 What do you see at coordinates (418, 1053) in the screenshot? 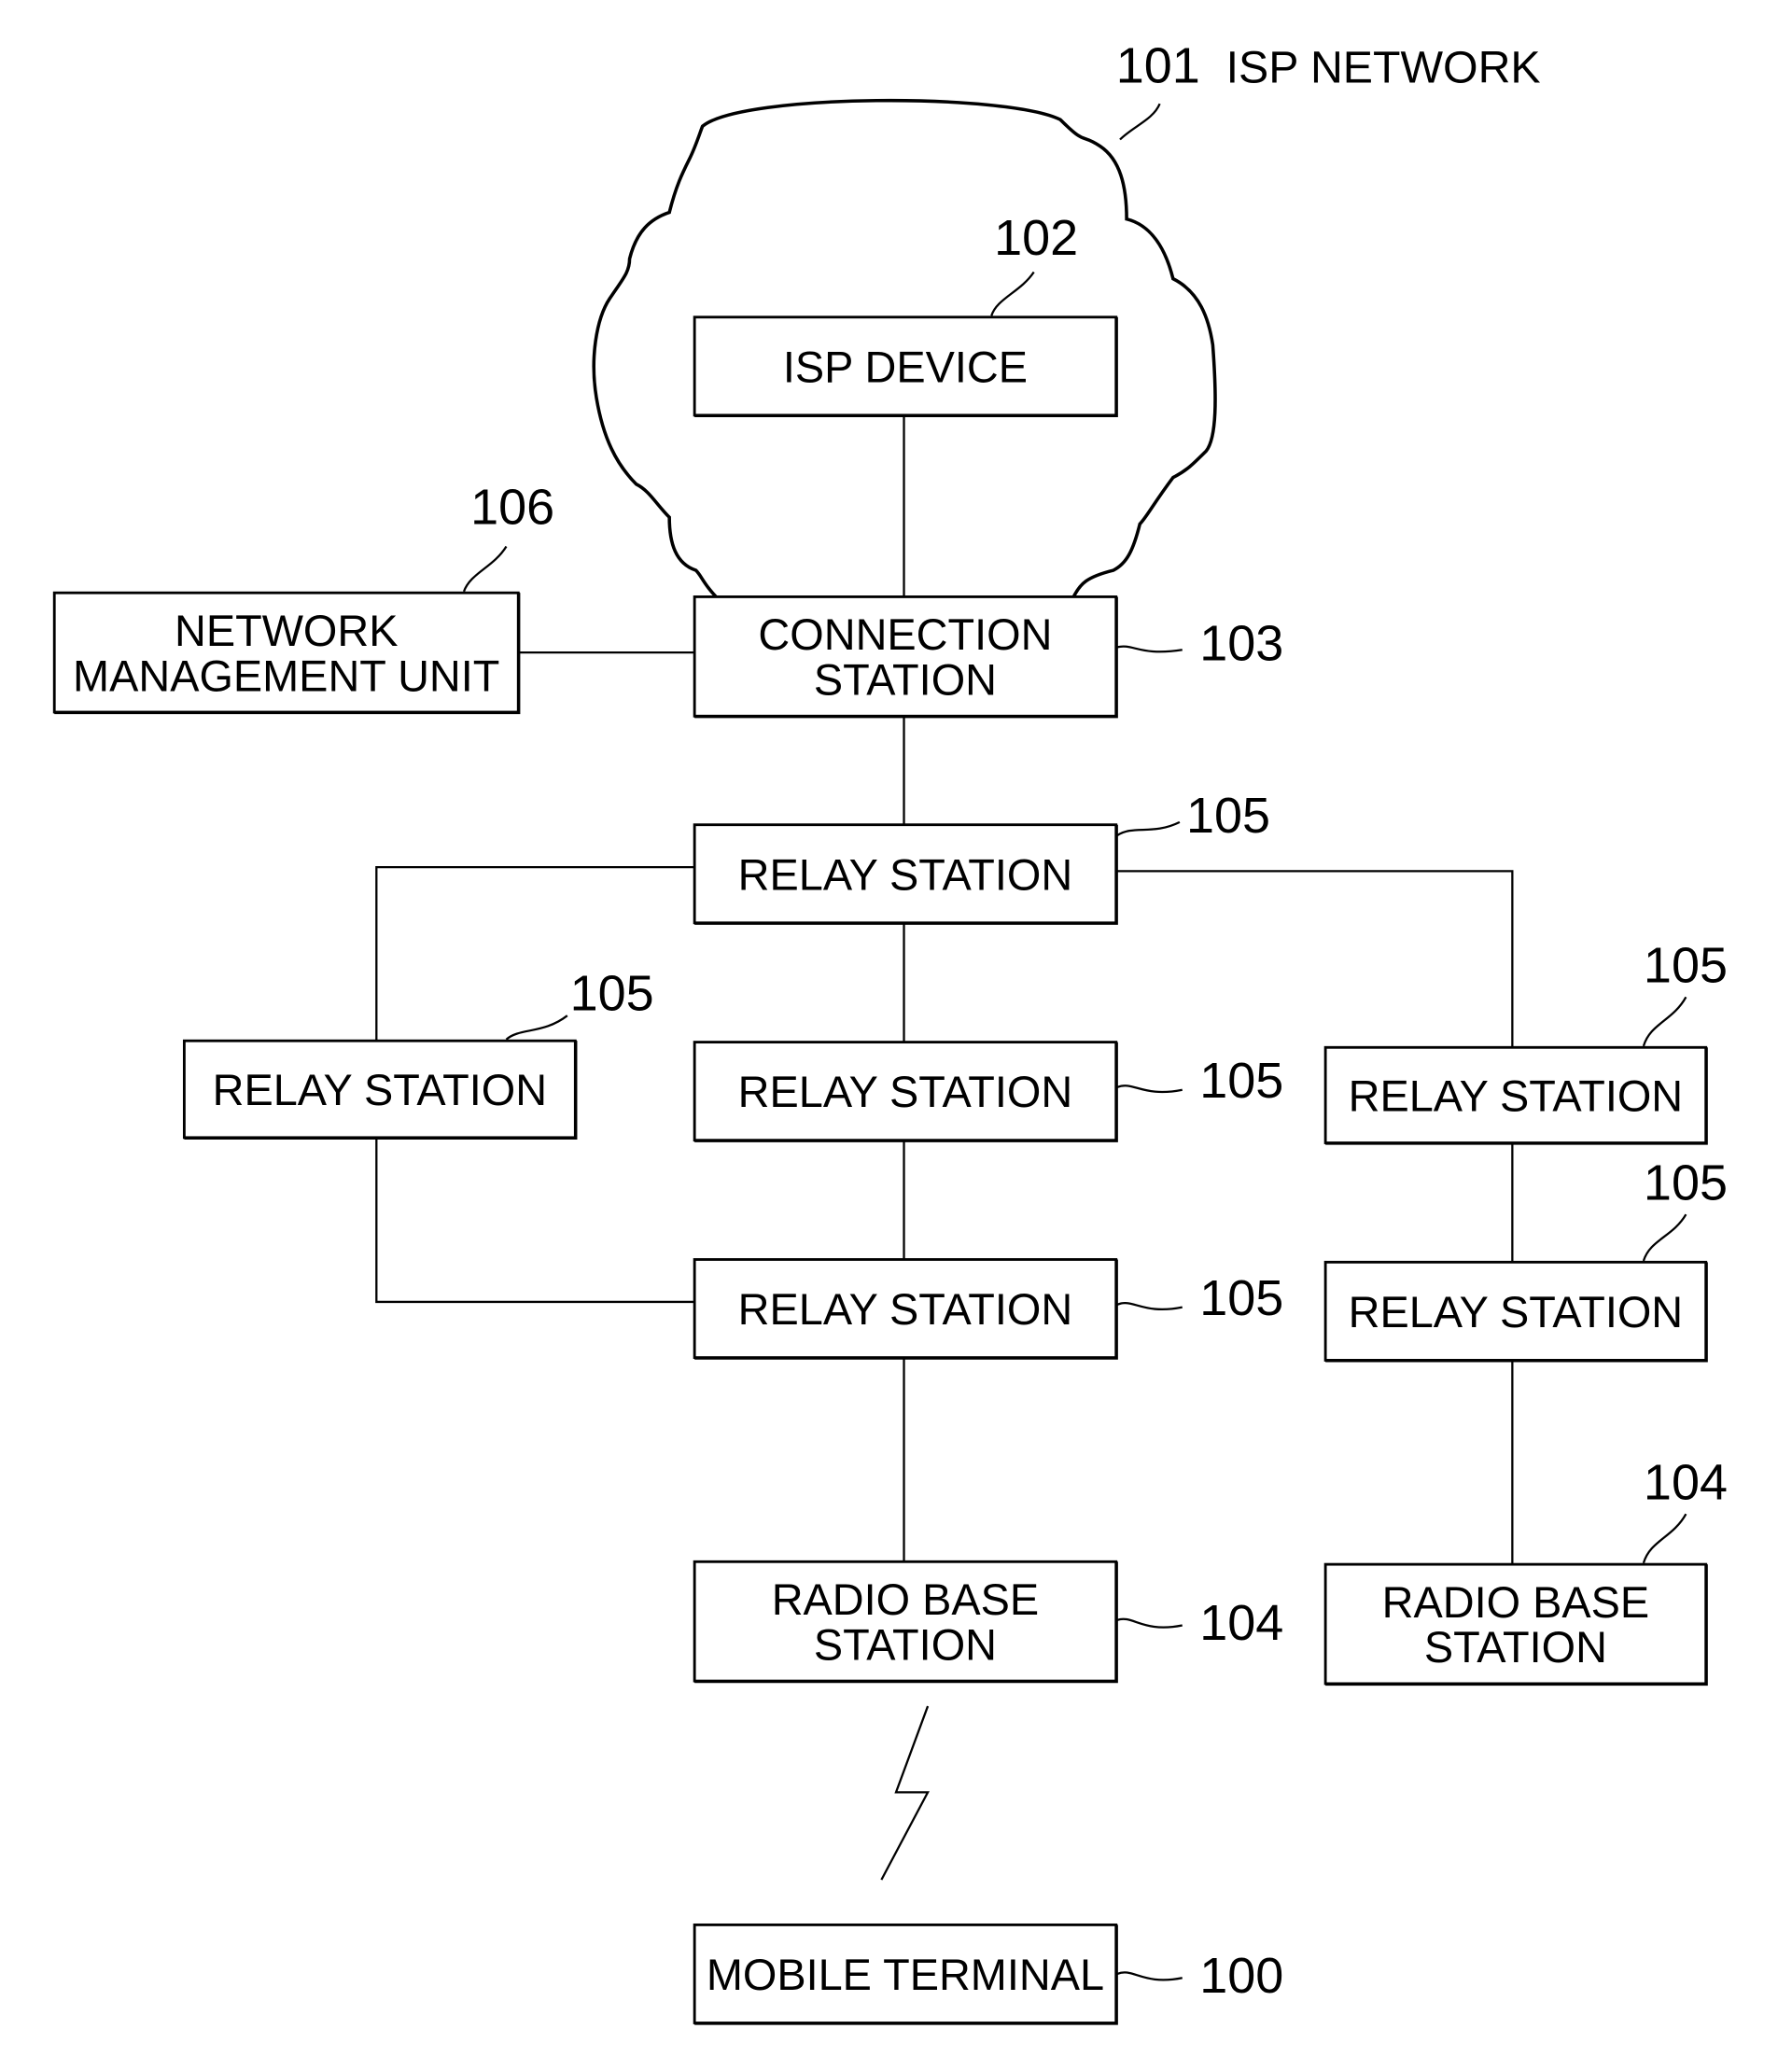
I see `relay-station-left-box: RELAY STATION 105` at bounding box center [418, 1053].